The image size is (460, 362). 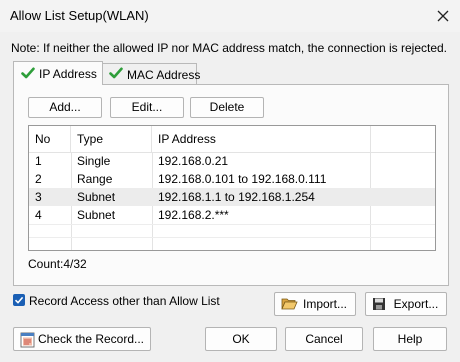 What do you see at coordinates (124, 301) in the screenshot?
I see `record-access-label: Record Access other than Allow List` at bounding box center [124, 301].